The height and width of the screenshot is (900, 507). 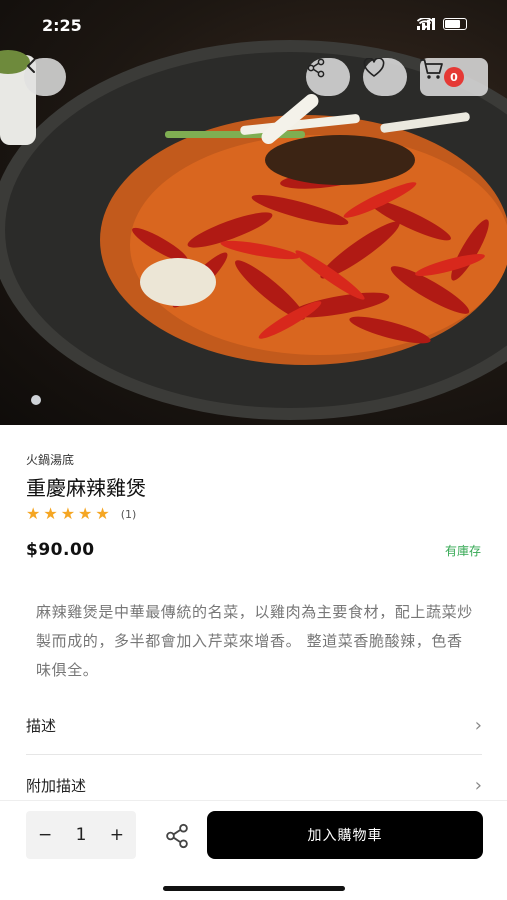 I want to click on battery-icon, so click(x=455, y=24).